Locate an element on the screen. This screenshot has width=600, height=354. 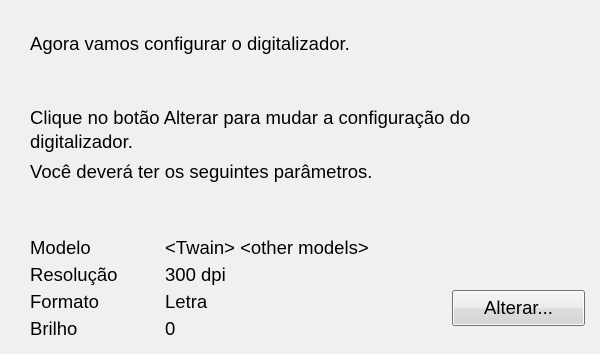
param-label: Brilho is located at coordinates (54, 328).